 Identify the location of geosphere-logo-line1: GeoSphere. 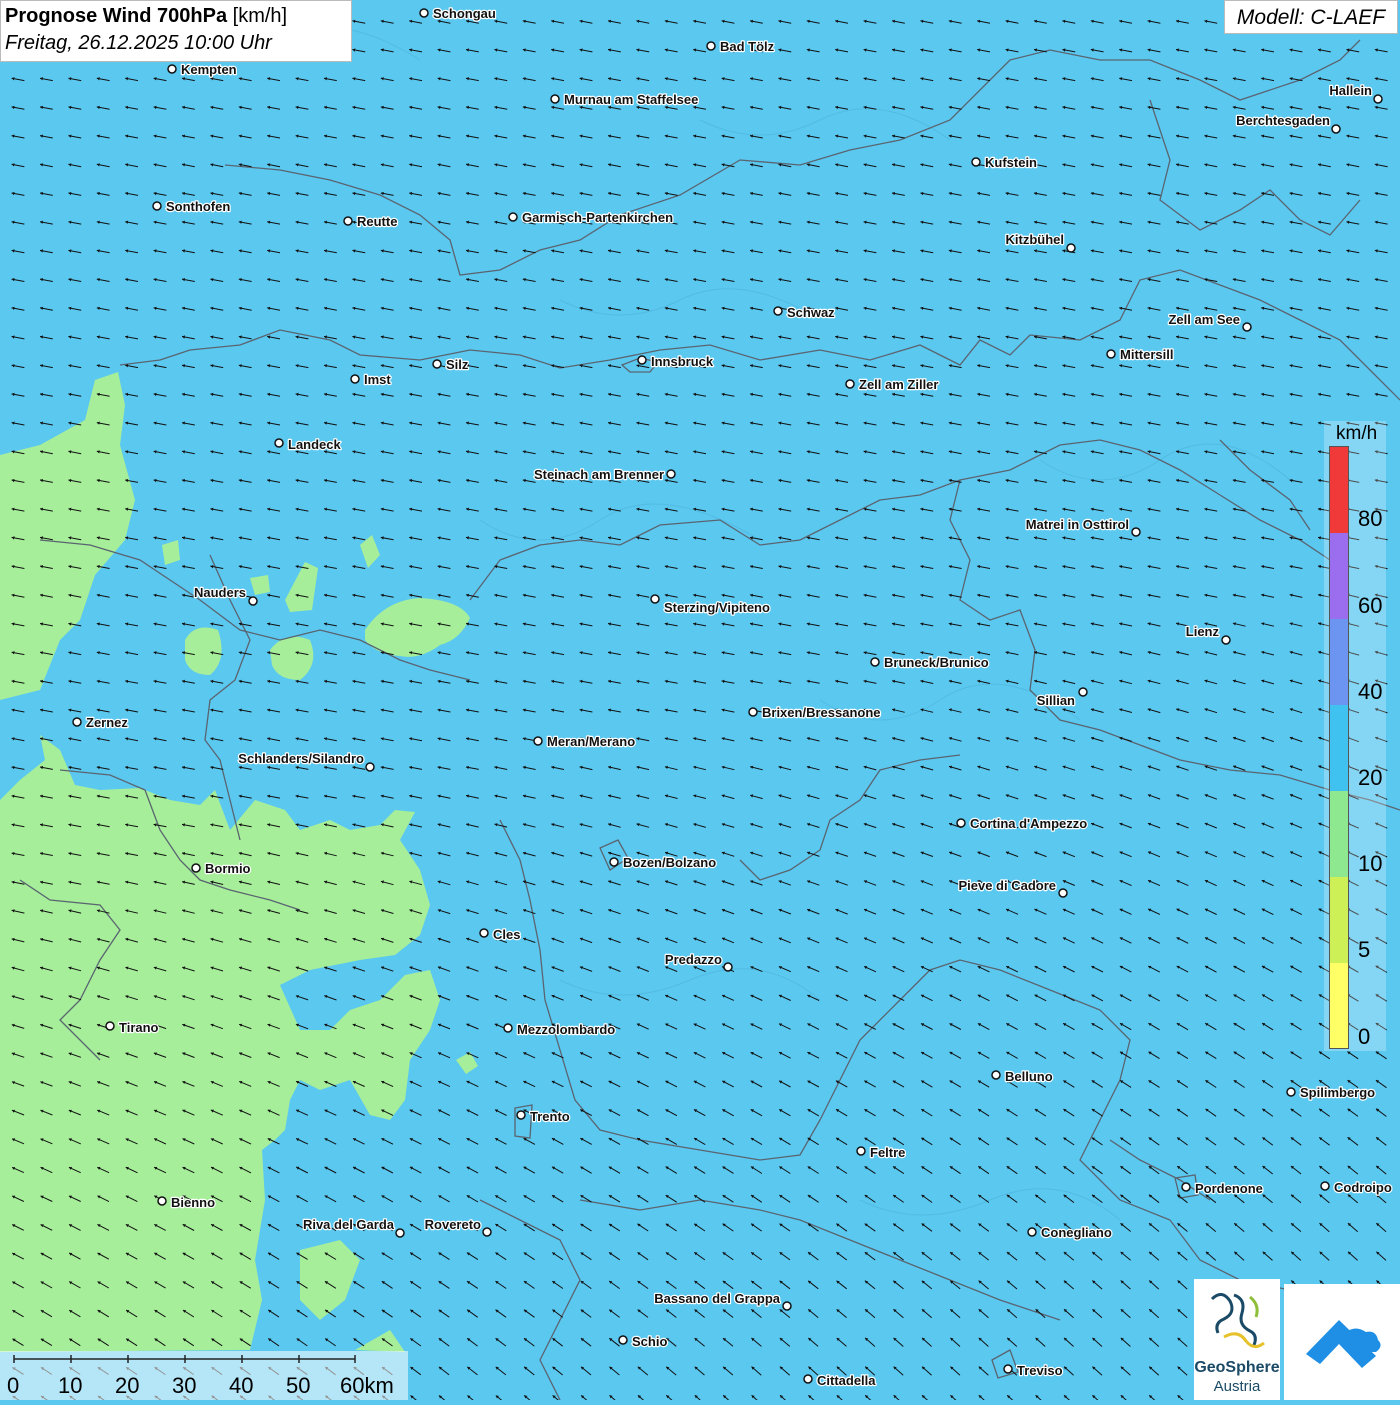
(1237, 1367).